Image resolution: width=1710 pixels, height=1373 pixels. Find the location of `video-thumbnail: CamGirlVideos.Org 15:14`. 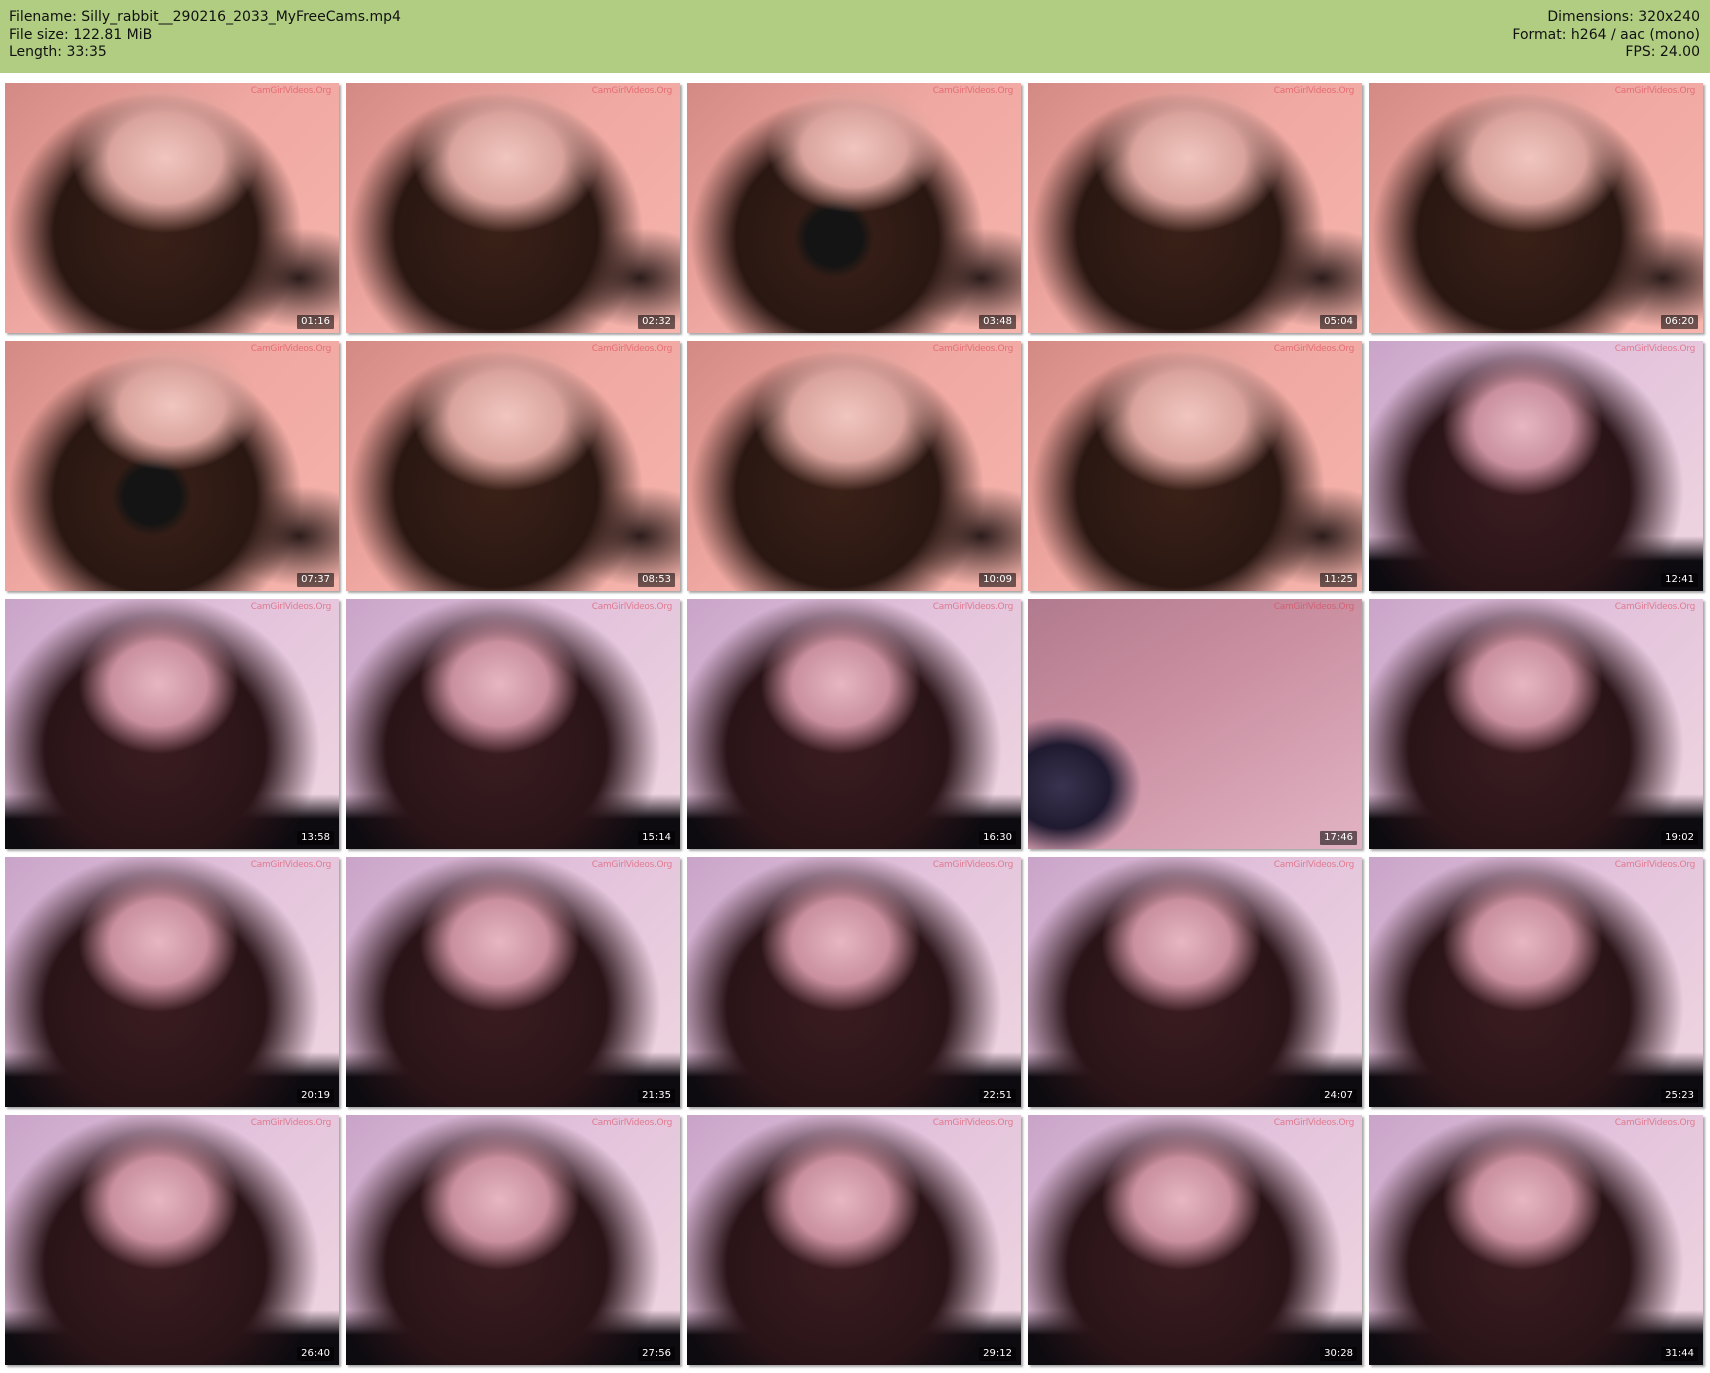

video-thumbnail: CamGirlVideos.Org 15:14 is located at coordinates (513, 724).